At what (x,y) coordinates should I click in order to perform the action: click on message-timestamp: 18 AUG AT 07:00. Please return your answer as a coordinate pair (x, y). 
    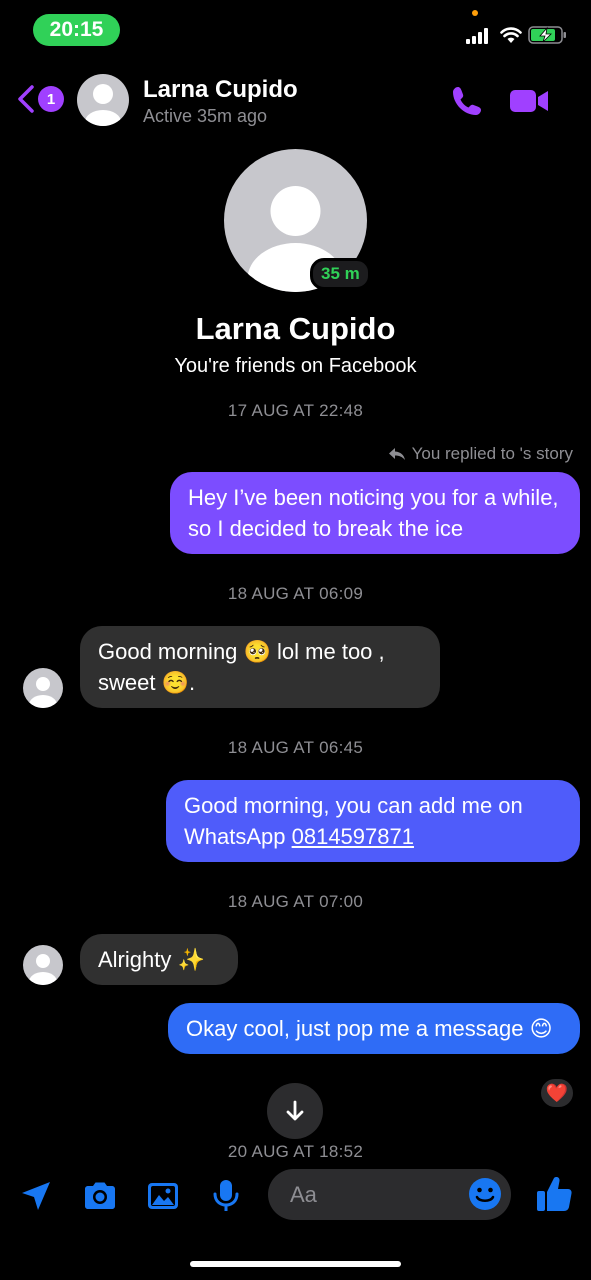
    Looking at the image, I should click on (295, 901).